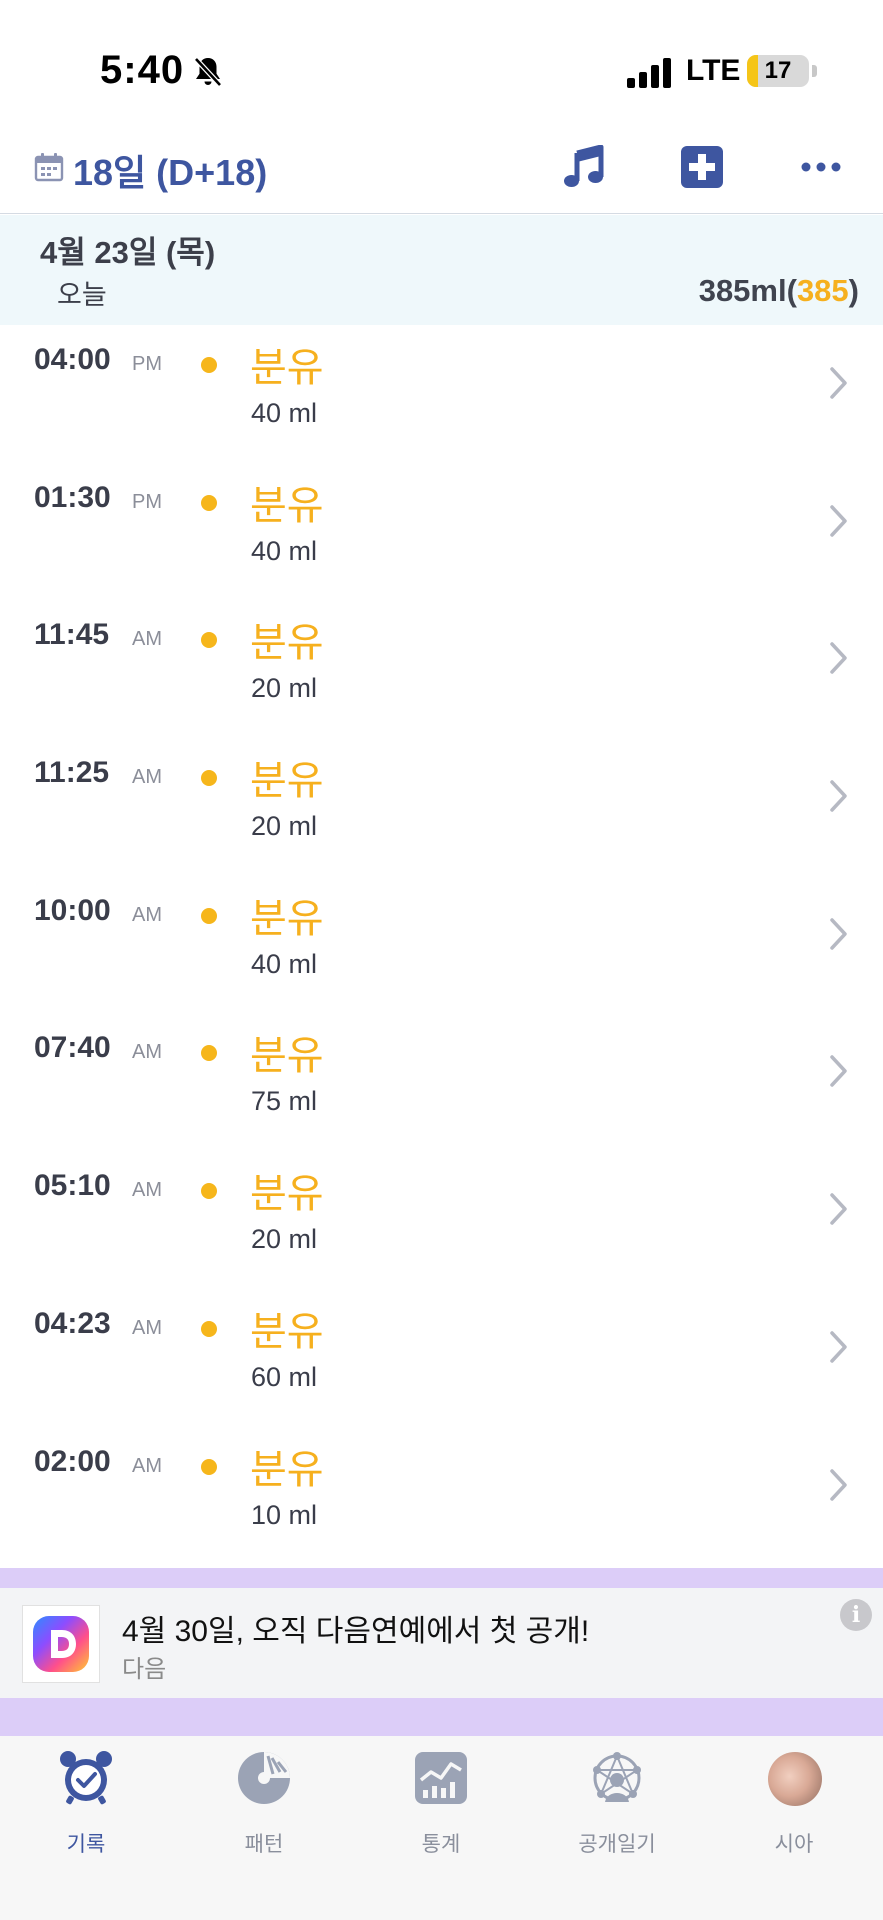 This screenshot has height=1920, width=883. Describe the element at coordinates (72, 773) in the screenshot. I see `feed-time: 11:25` at that location.